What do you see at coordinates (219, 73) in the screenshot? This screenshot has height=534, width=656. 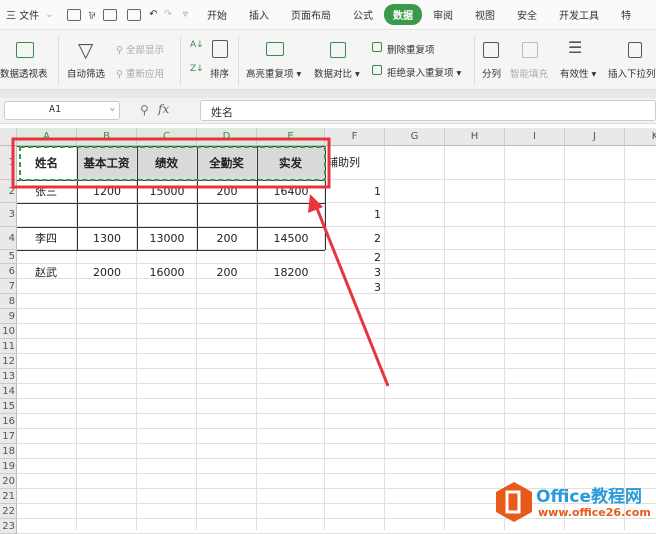 I see `sort-button: 排序` at bounding box center [219, 73].